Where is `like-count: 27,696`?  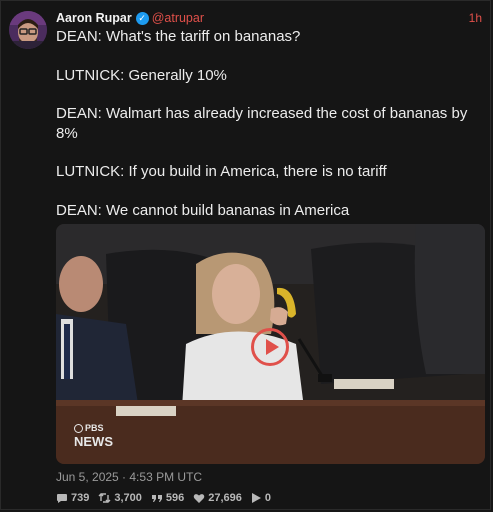 like-count: 27,696 is located at coordinates (225, 498).